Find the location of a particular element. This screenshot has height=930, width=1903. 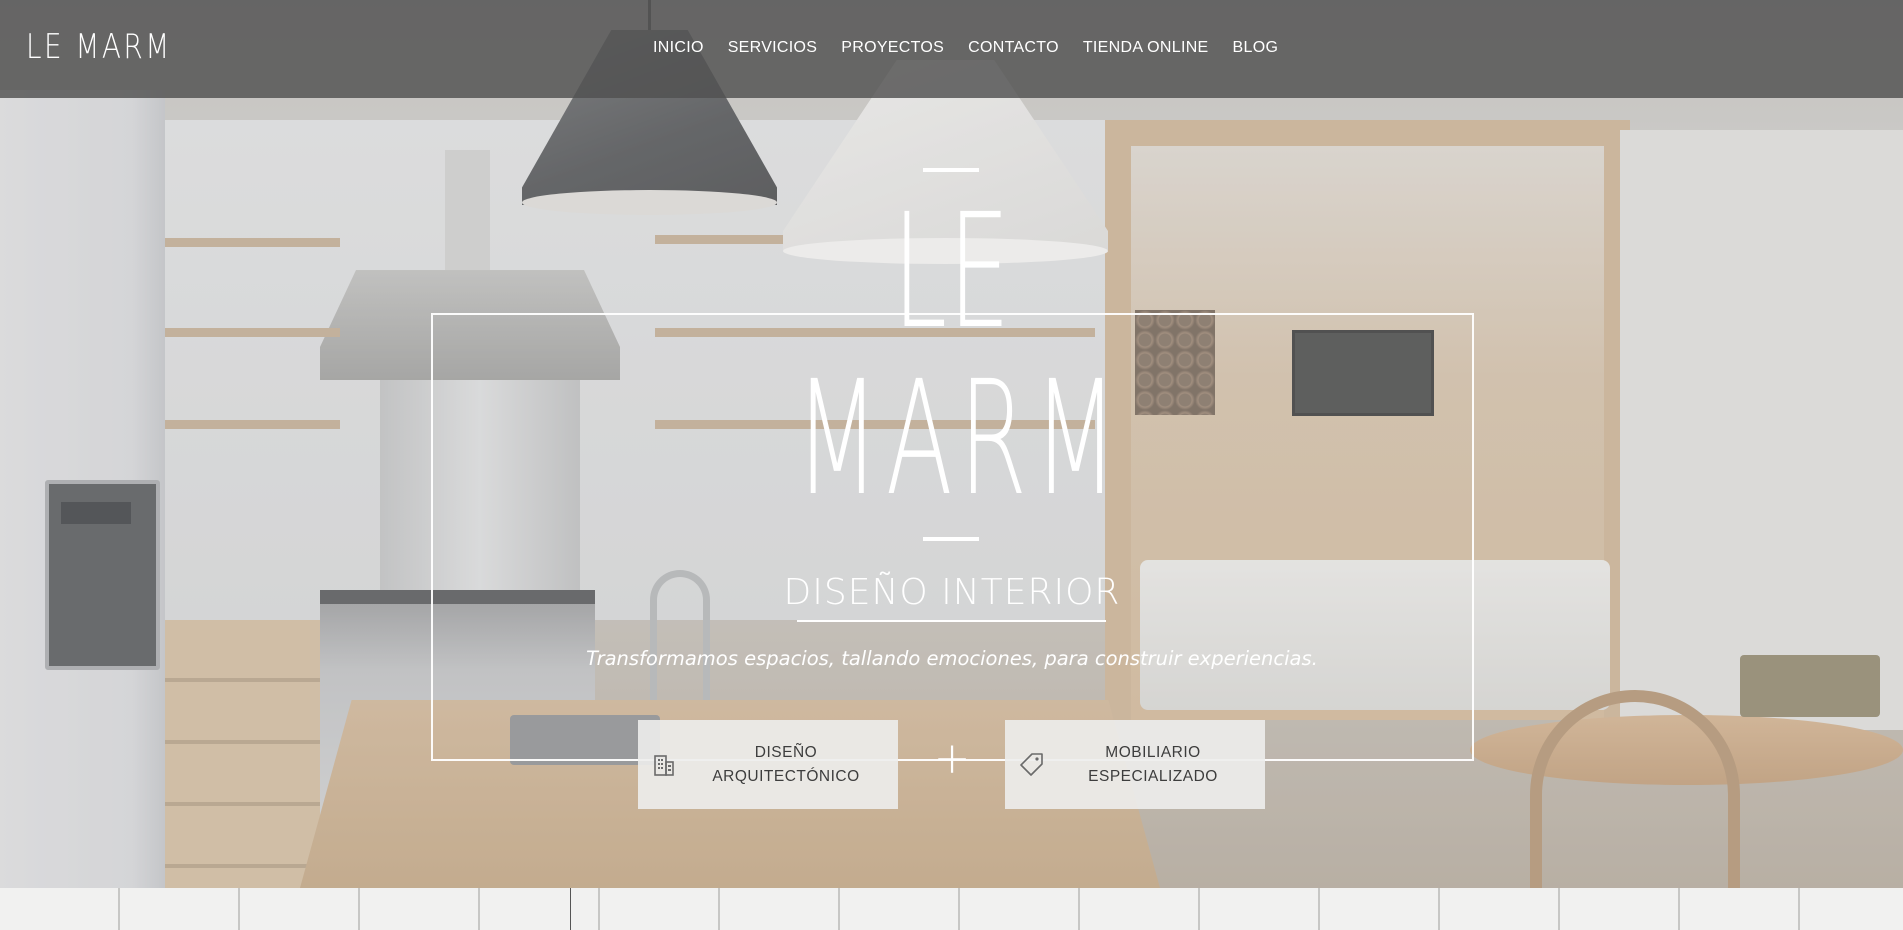

nav-item-contacto: CONTACTO is located at coordinates (1013, 48).